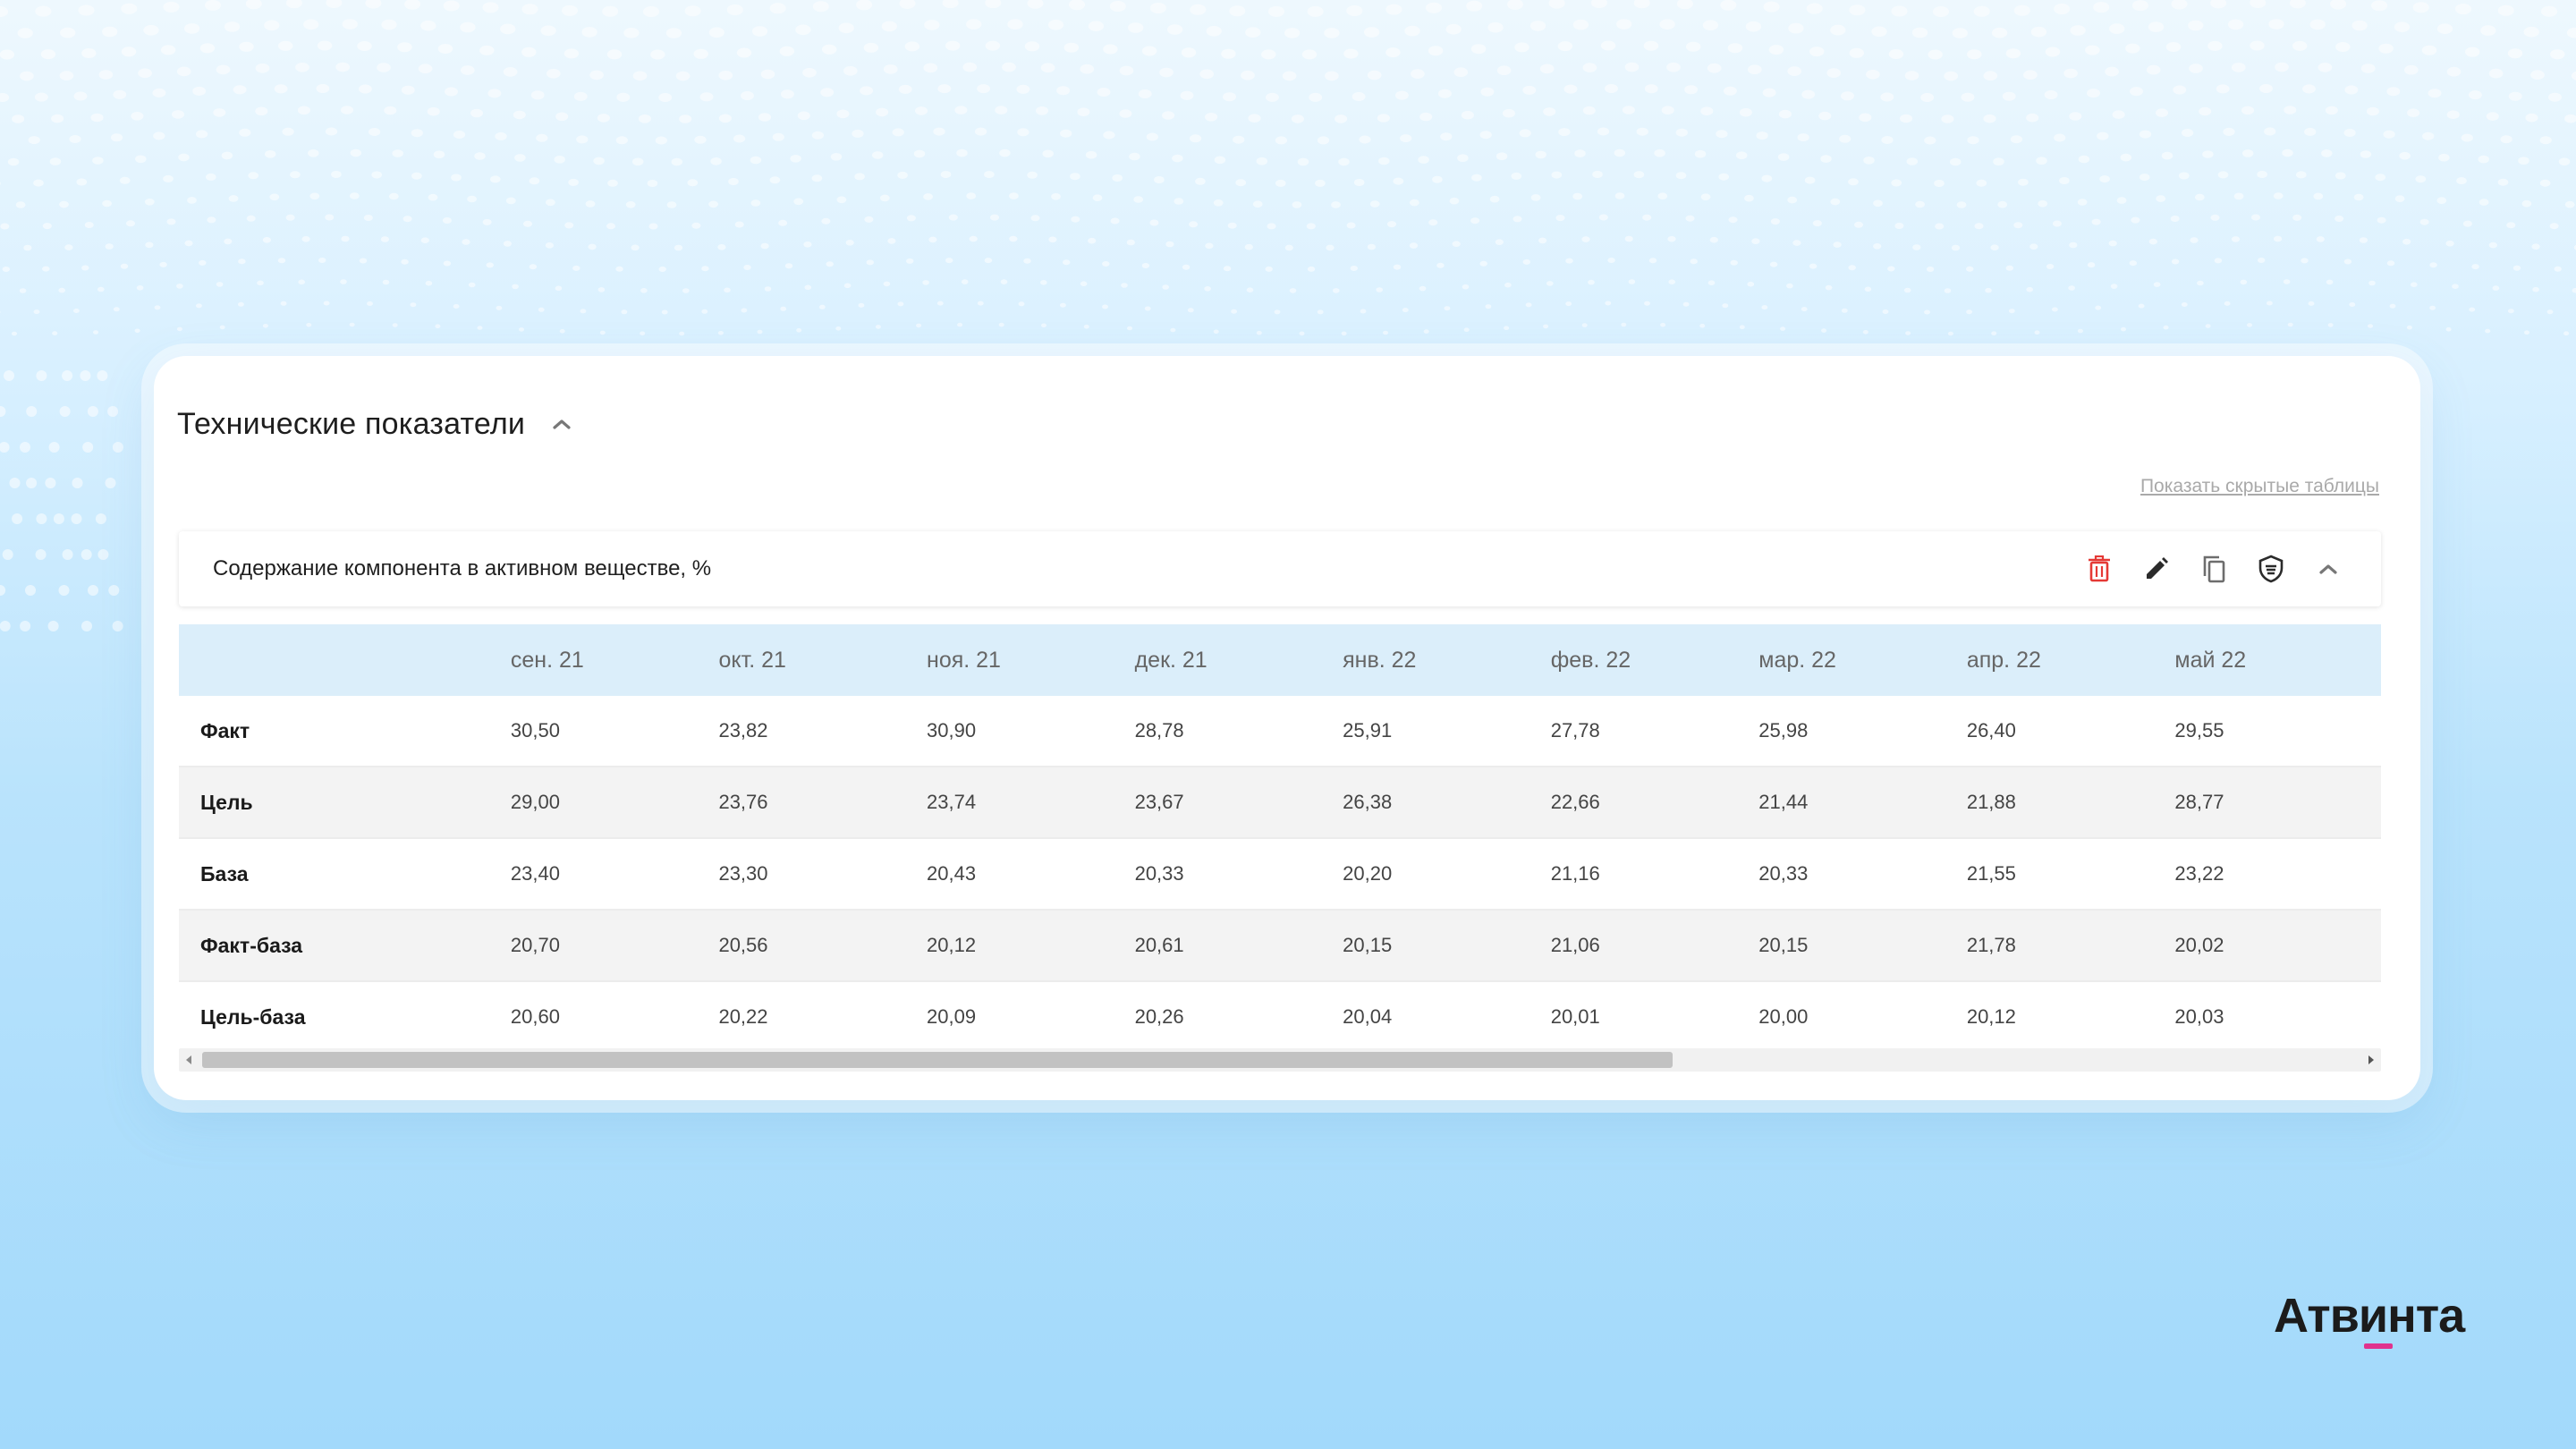 The image size is (2576, 1449). I want to click on table-cell: 20,04, so click(1445, 1017).